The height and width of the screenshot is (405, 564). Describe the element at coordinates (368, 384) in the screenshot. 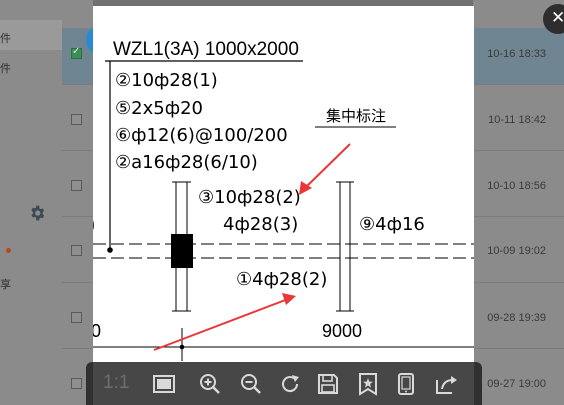

I see `bookmark-icon` at that location.